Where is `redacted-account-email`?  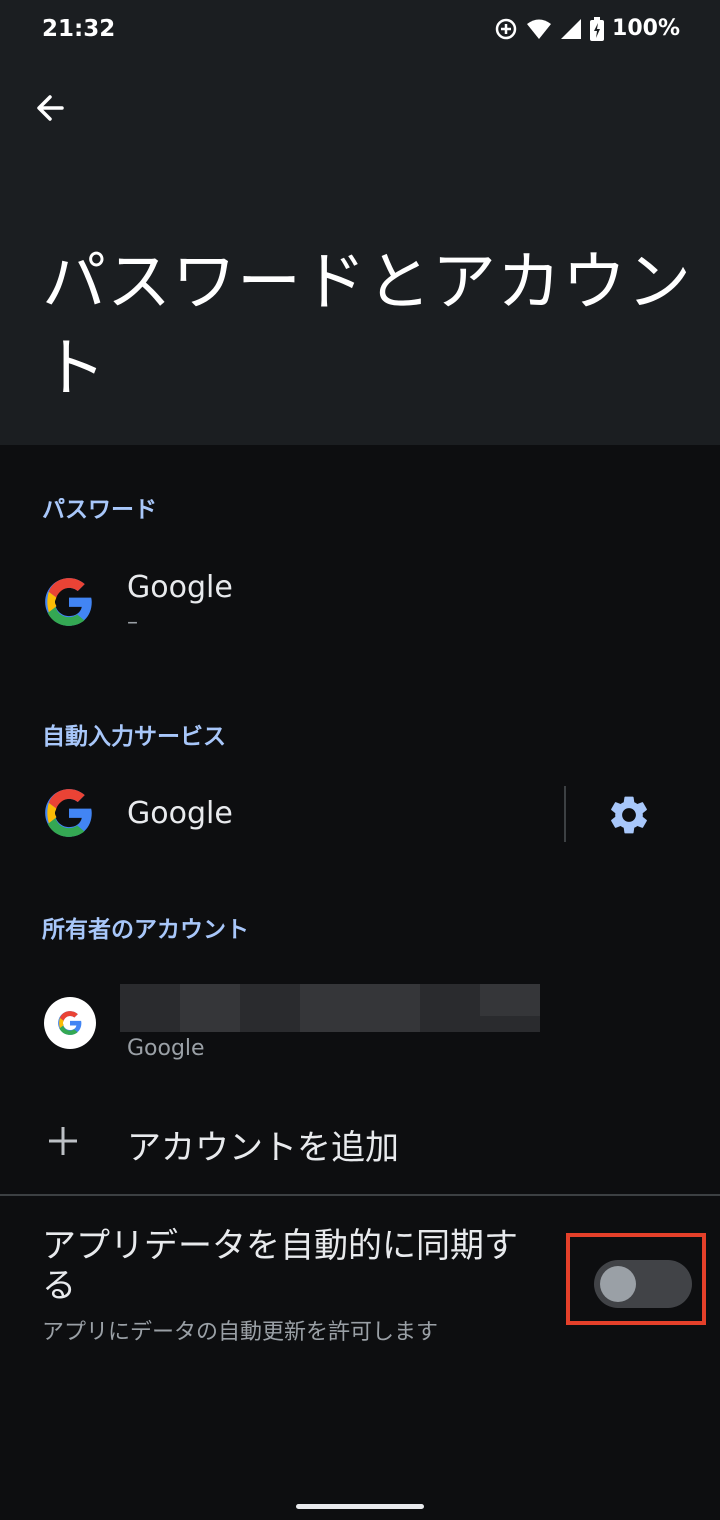 redacted-account-email is located at coordinates (330, 1008).